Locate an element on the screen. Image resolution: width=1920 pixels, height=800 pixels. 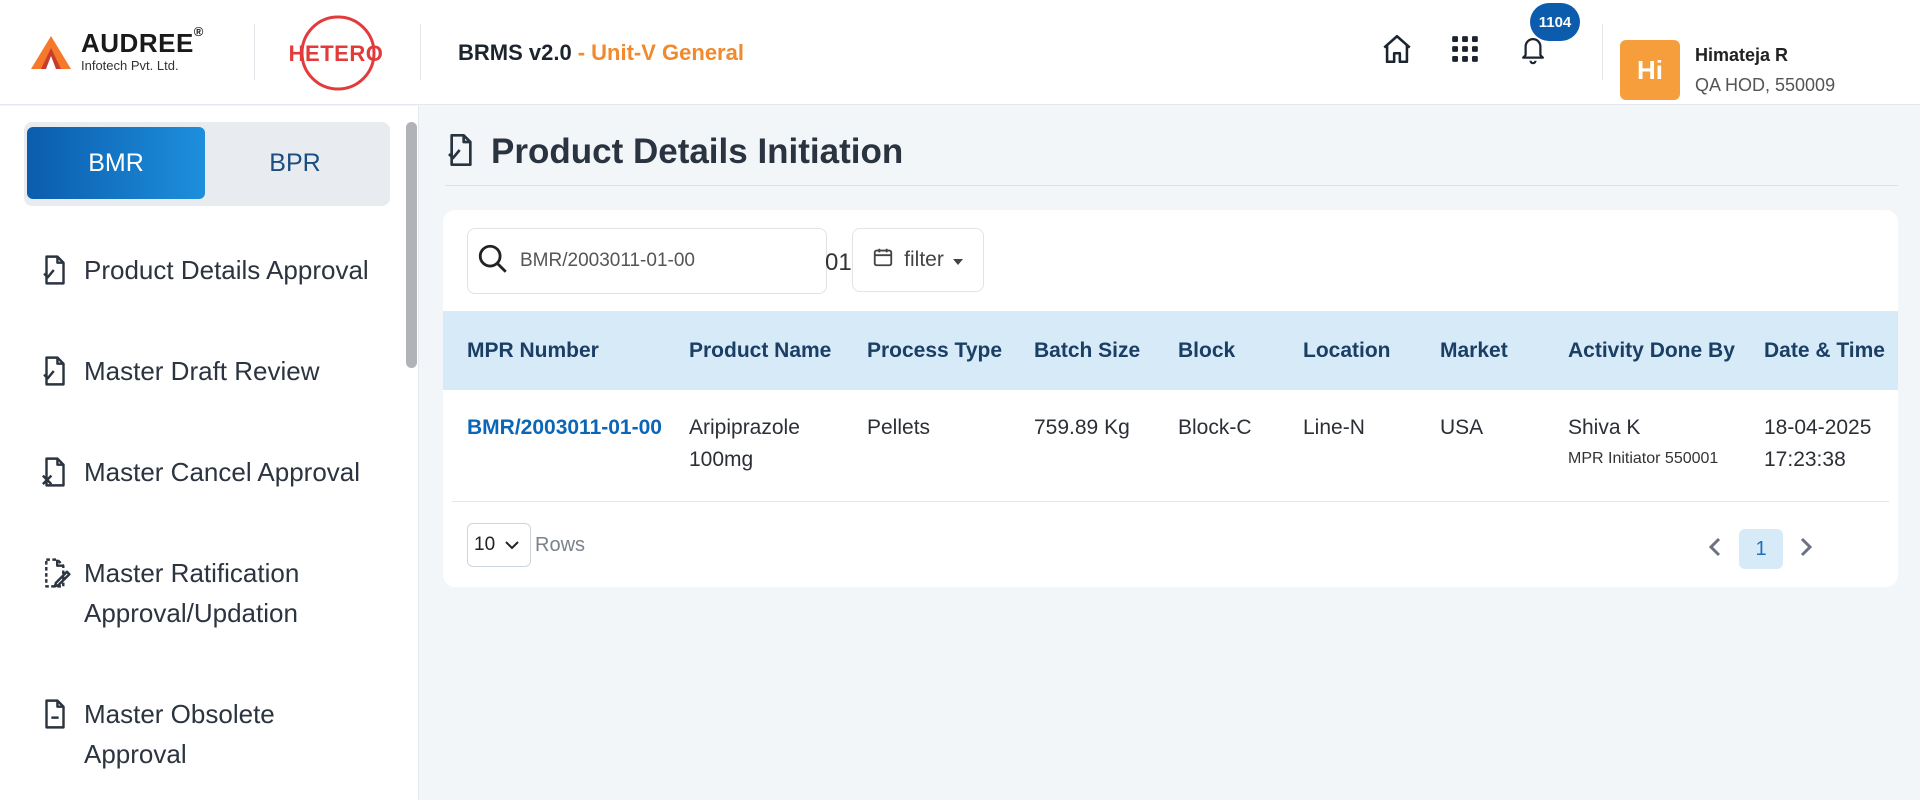
search-box is located at coordinates (647, 261).